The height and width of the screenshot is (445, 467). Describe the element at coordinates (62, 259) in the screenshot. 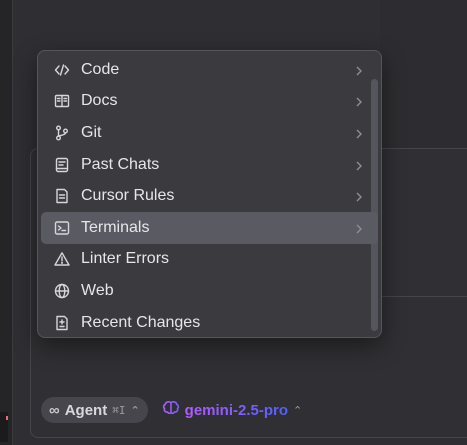

I see `warning-triangle-icon` at that location.